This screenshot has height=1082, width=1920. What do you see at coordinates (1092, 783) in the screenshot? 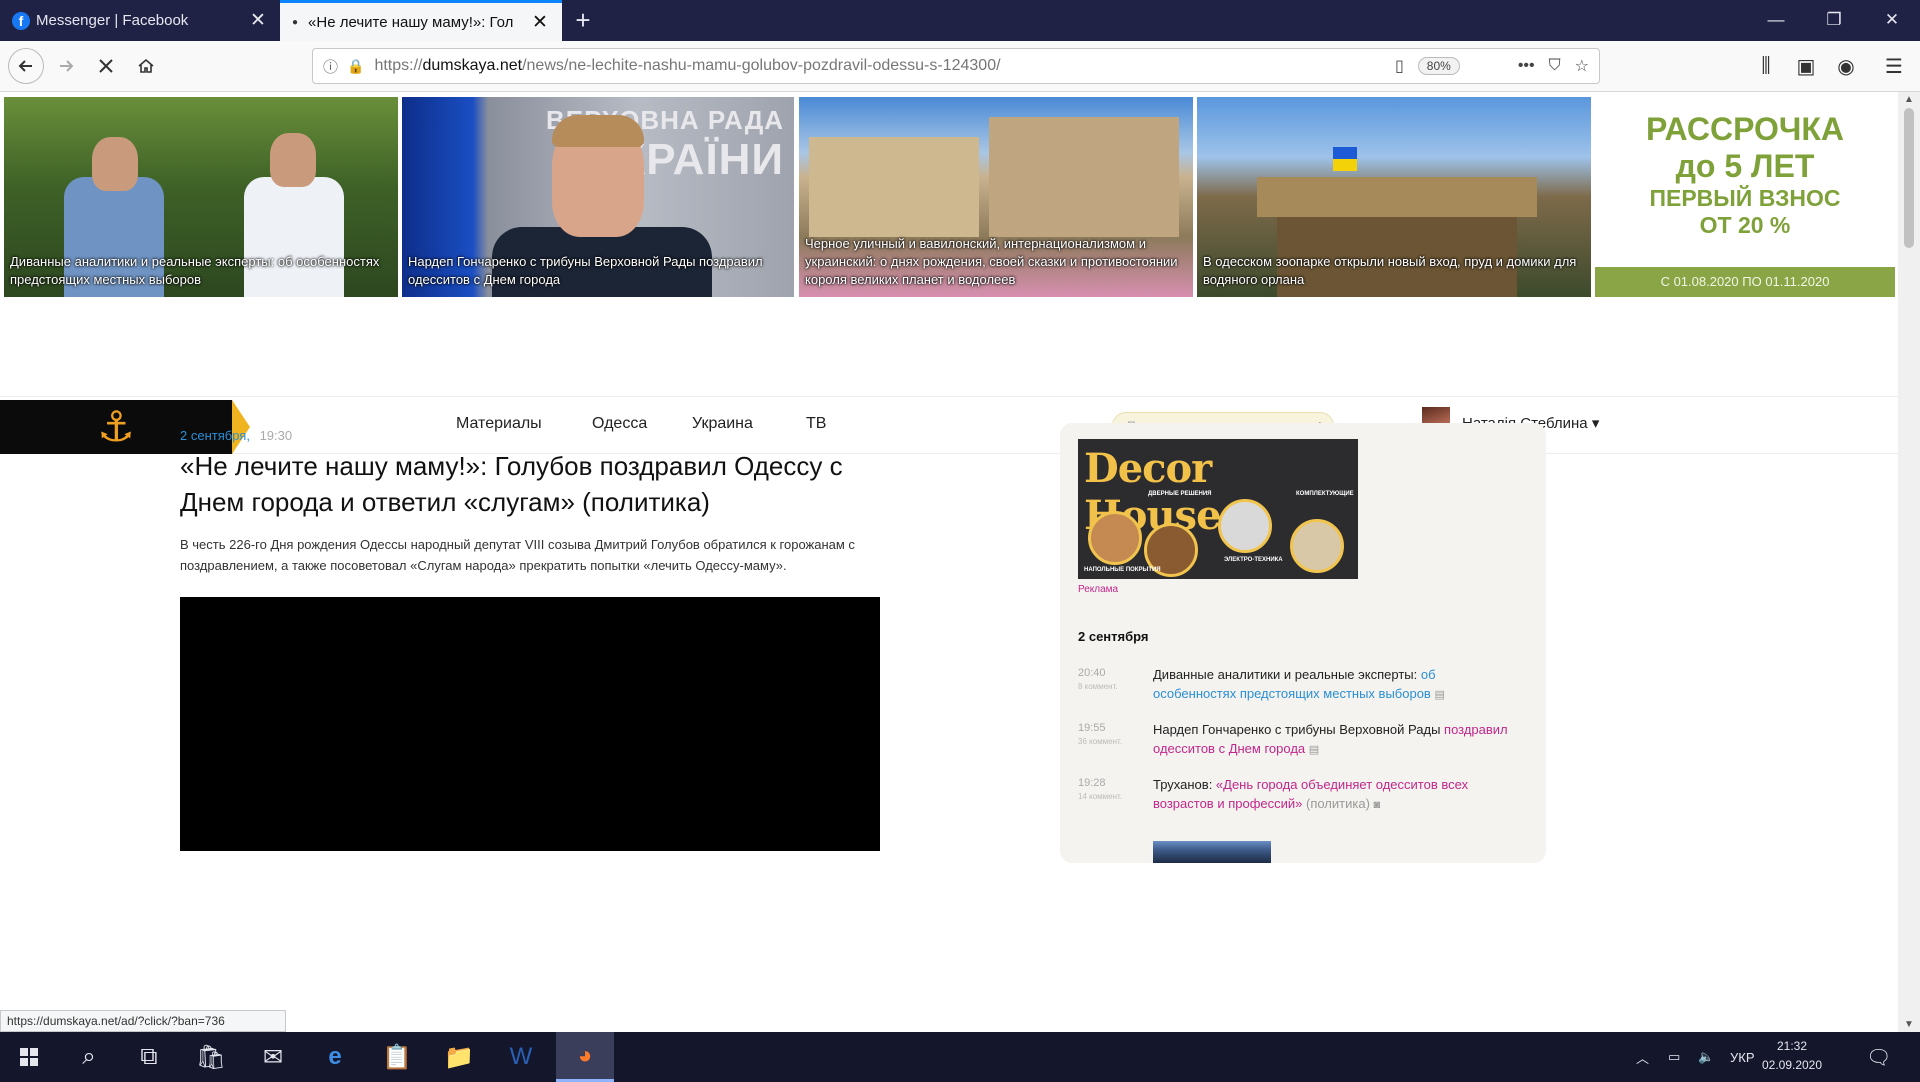
I see `news-time: 19:28` at bounding box center [1092, 783].